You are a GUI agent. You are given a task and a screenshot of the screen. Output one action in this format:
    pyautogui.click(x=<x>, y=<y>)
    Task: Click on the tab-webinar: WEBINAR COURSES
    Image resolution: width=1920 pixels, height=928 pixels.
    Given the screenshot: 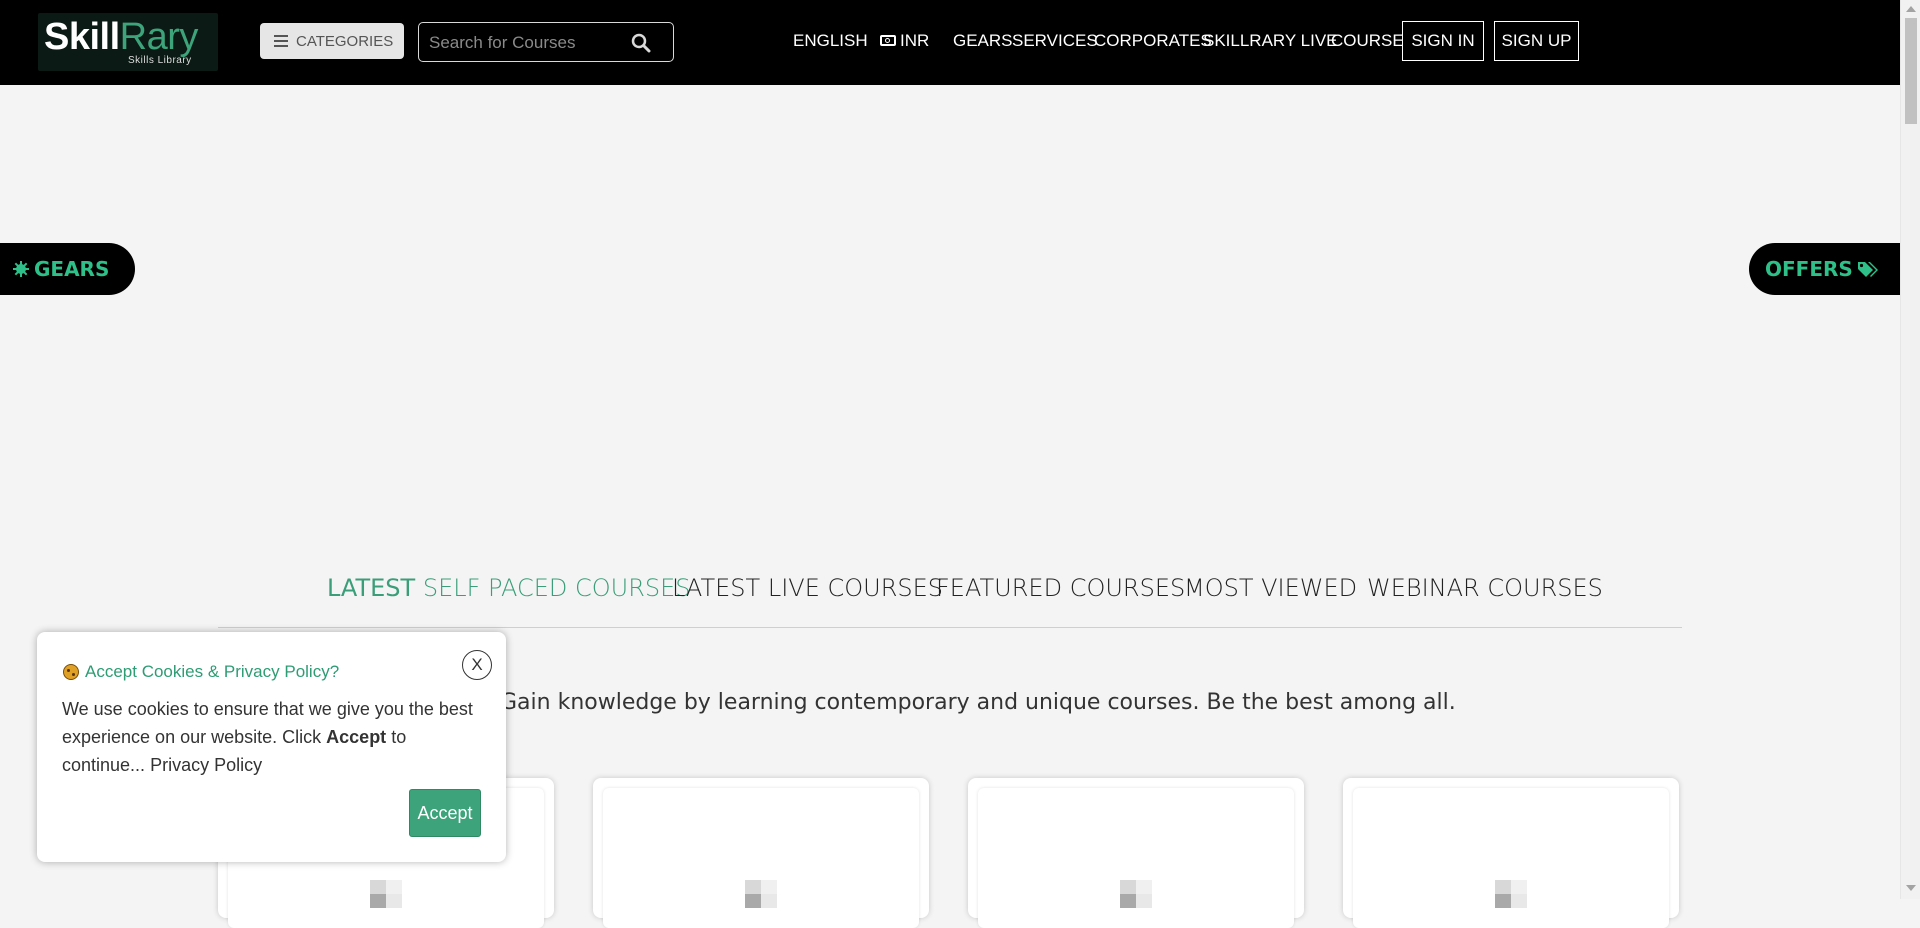 What is the action you would take?
    pyautogui.click(x=1485, y=588)
    